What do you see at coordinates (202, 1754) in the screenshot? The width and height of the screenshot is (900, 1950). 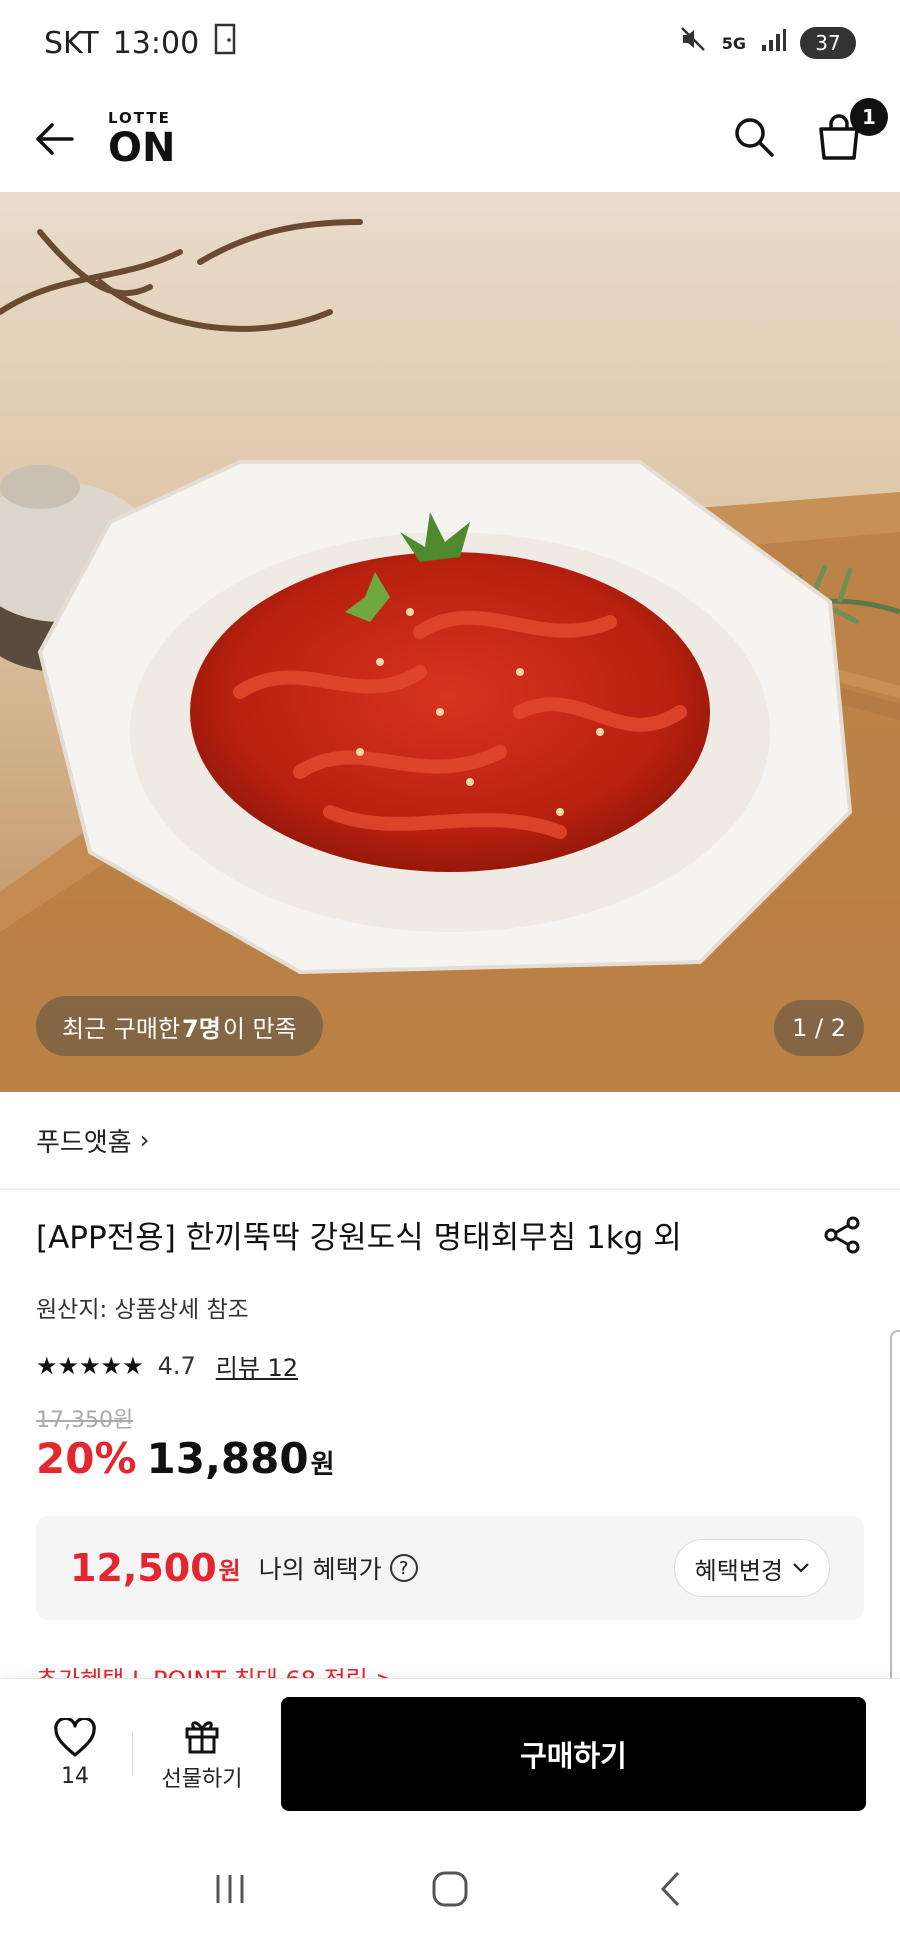 I see `gift-button: 선물하기` at bounding box center [202, 1754].